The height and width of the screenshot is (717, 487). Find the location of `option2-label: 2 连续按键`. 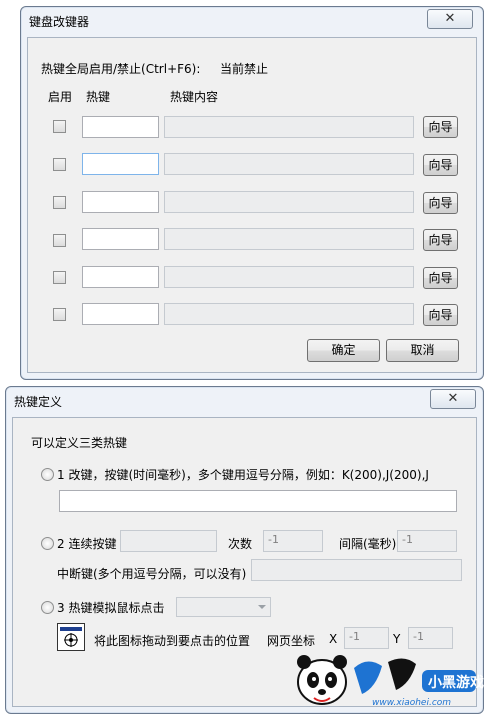

option2-label: 2 连续按键 is located at coordinates (87, 544).